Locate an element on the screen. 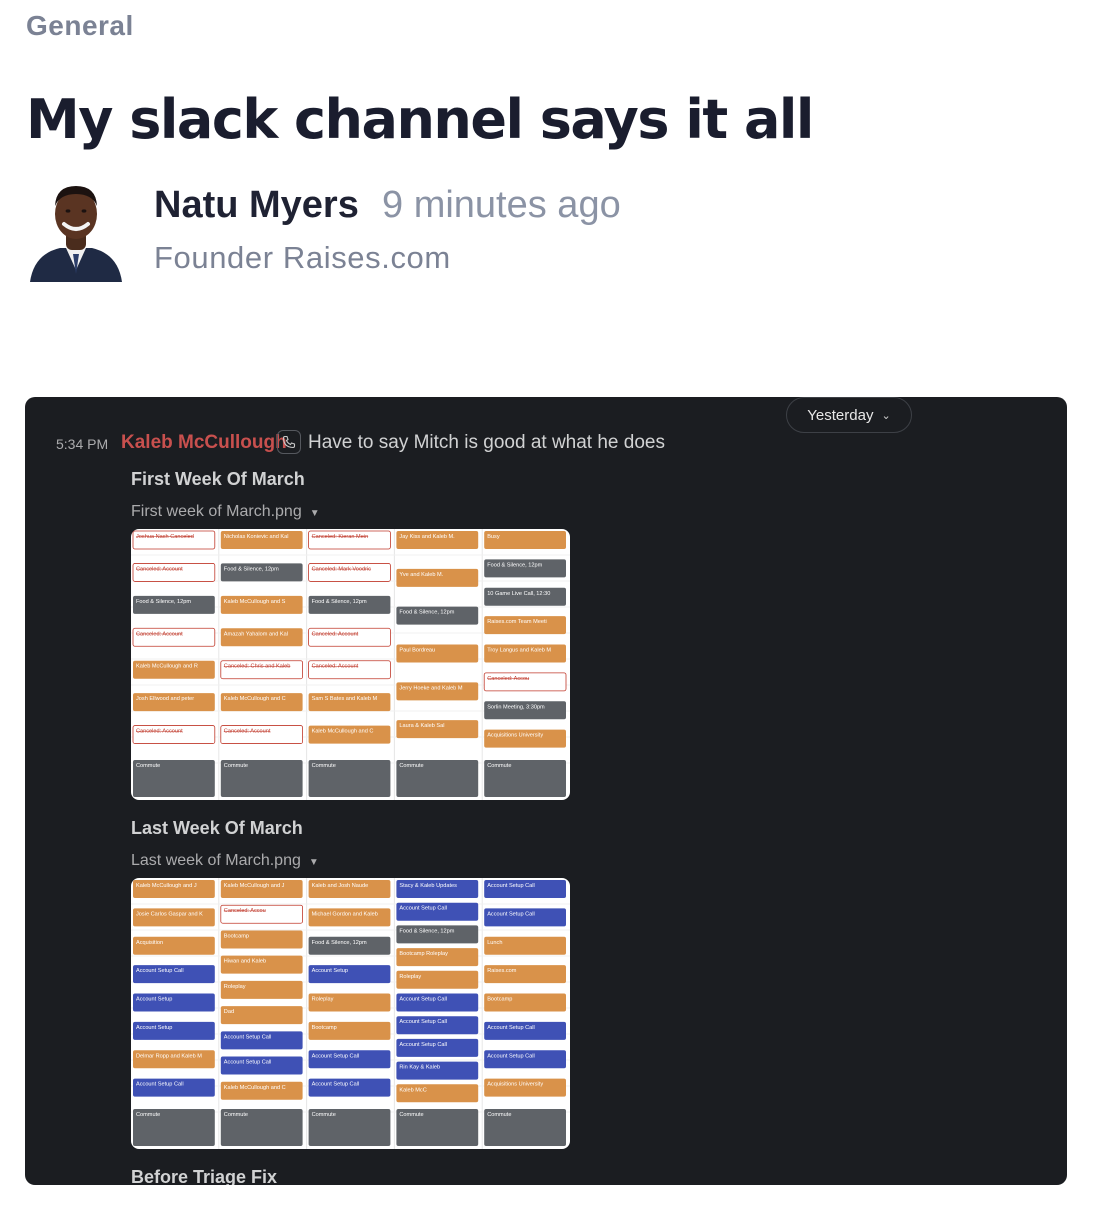  calendar-event: Dad is located at coordinates (261, 1015).